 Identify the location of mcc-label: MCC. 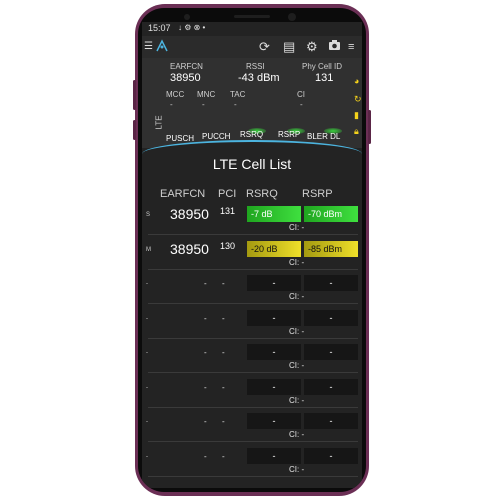
(175, 94).